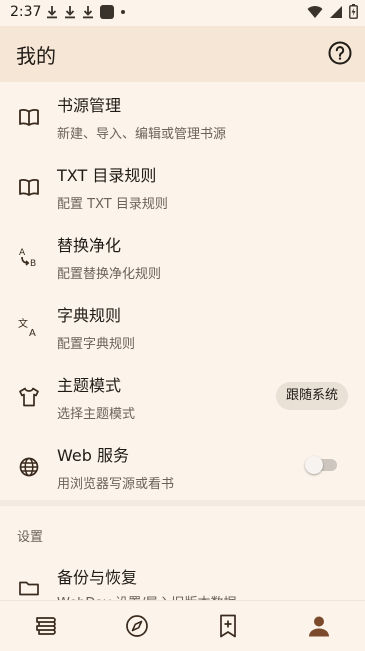  What do you see at coordinates (96, 414) in the screenshot?
I see `list-item-subtitle: 选择主题模式` at bounding box center [96, 414].